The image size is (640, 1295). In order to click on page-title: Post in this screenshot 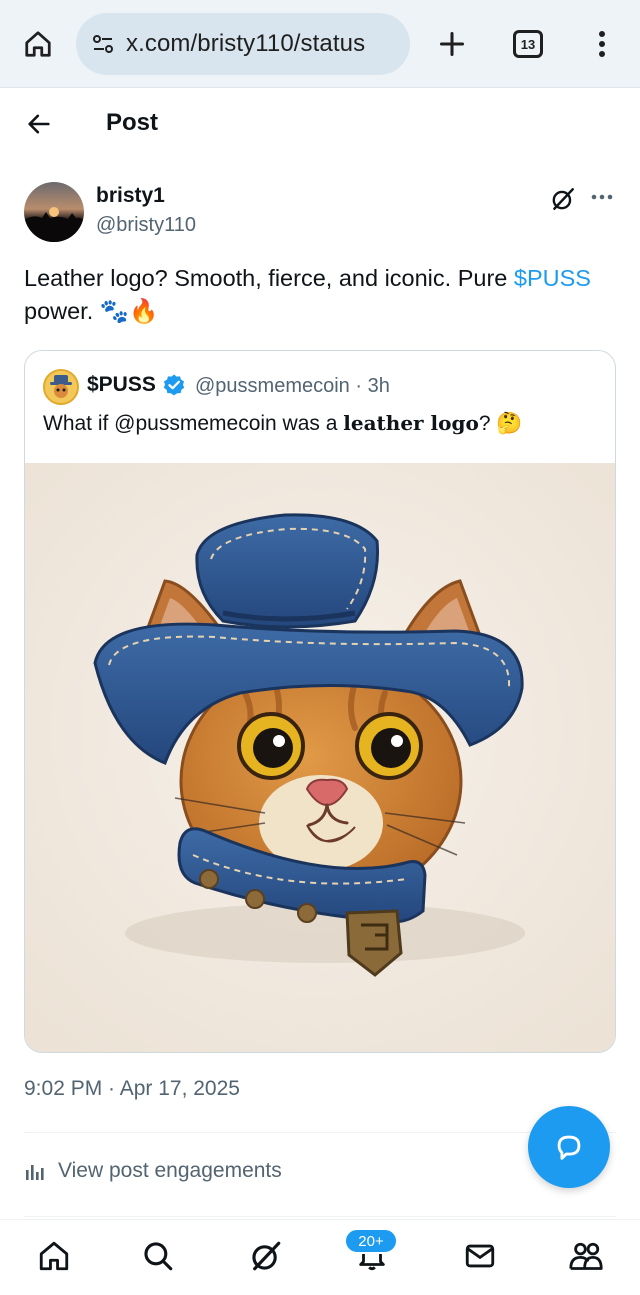, I will do `click(132, 122)`.